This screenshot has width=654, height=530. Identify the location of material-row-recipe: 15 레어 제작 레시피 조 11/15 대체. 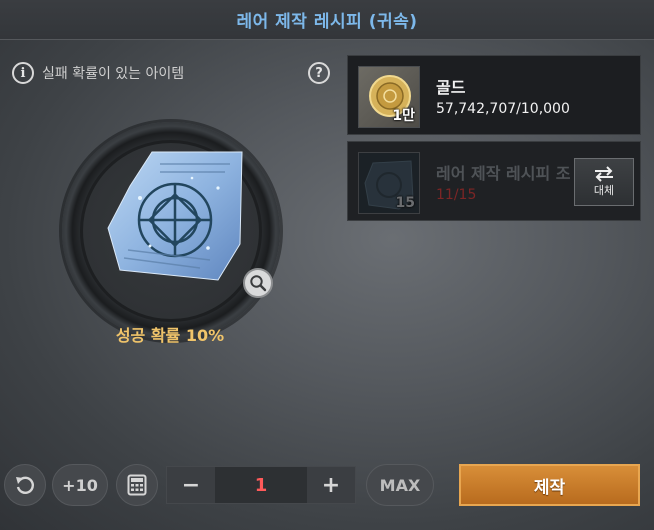
(494, 181).